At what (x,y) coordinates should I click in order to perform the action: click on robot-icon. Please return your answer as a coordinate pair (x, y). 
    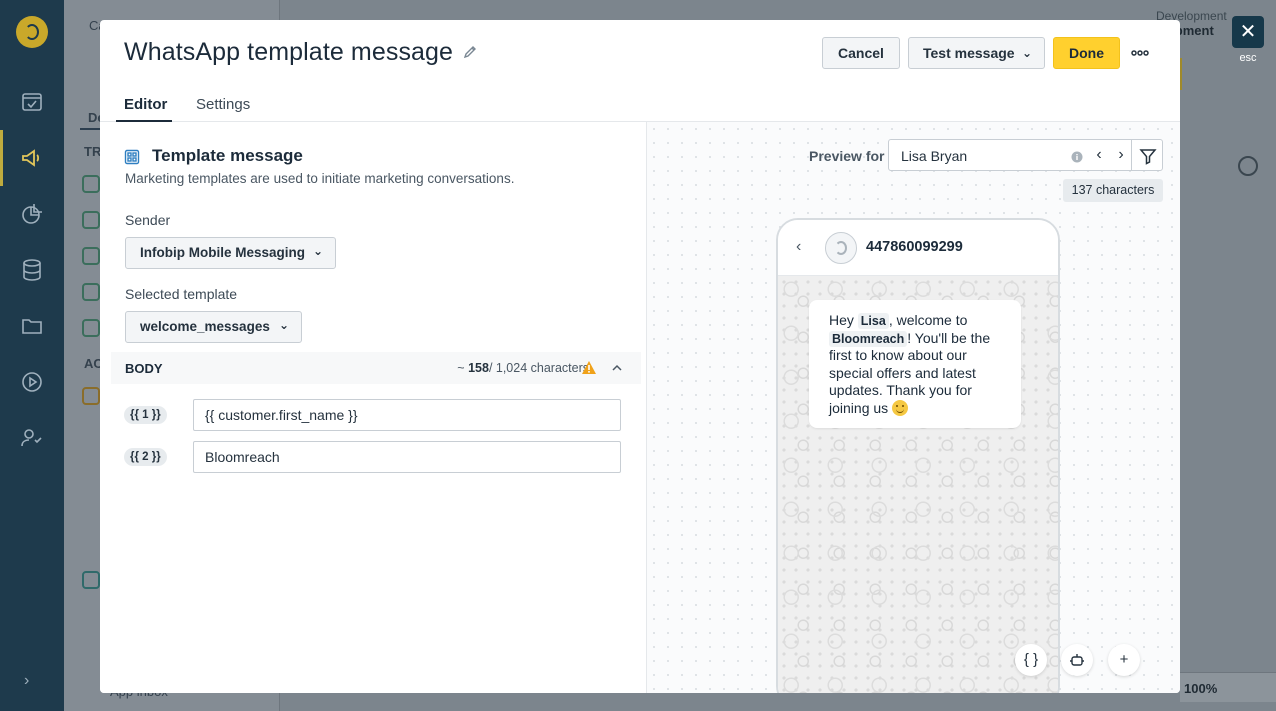
    Looking at the image, I should click on (1077, 660).